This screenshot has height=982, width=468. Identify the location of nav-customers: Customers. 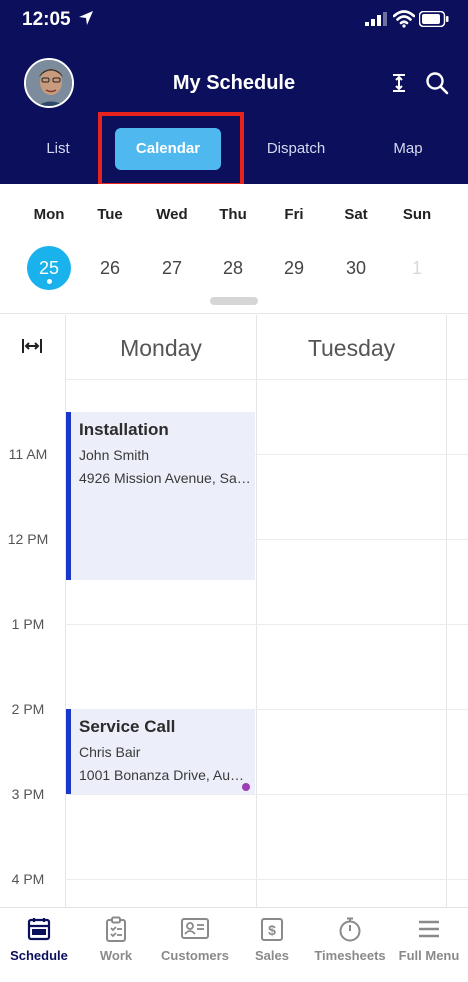
(195, 939).